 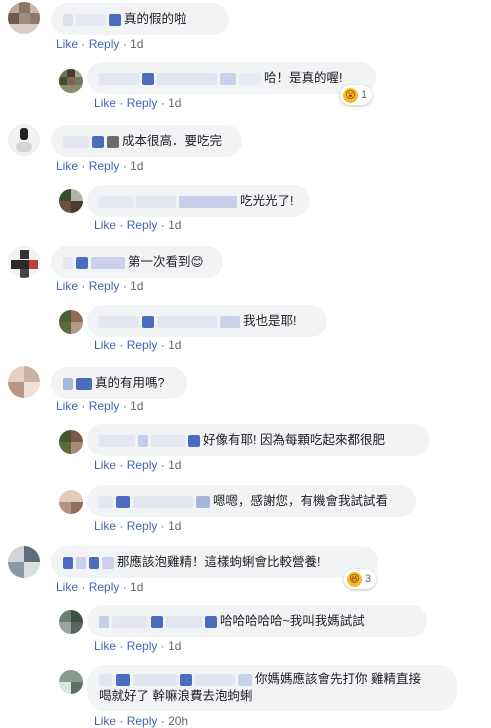 I want to click on comment-bubble: 你媽媽應該會先打你 雞精直接 喝就好了 幹嘛浪費去泡蚼蜊, so click(x=272, y=688).